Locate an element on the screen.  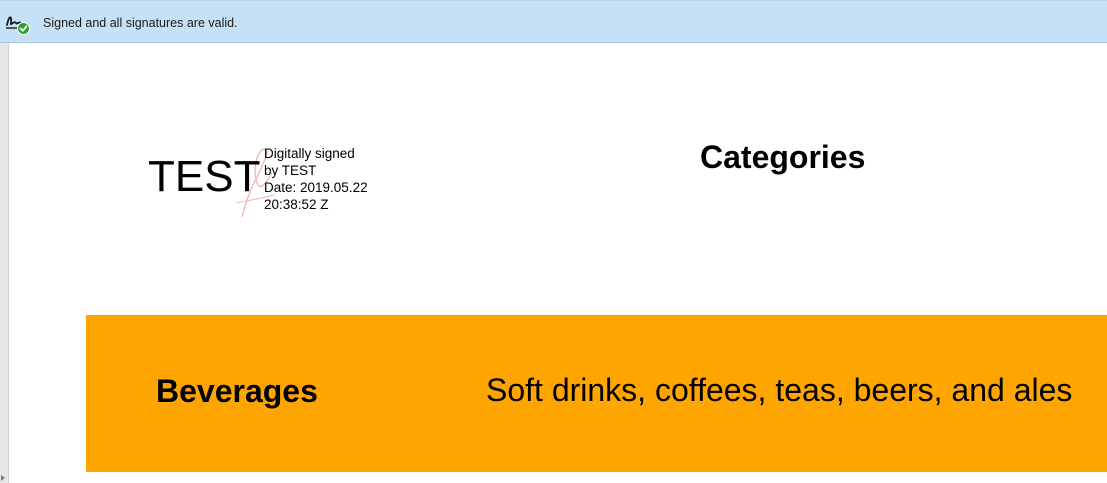
category-name: Beverages is located at coordinates (237, 391).